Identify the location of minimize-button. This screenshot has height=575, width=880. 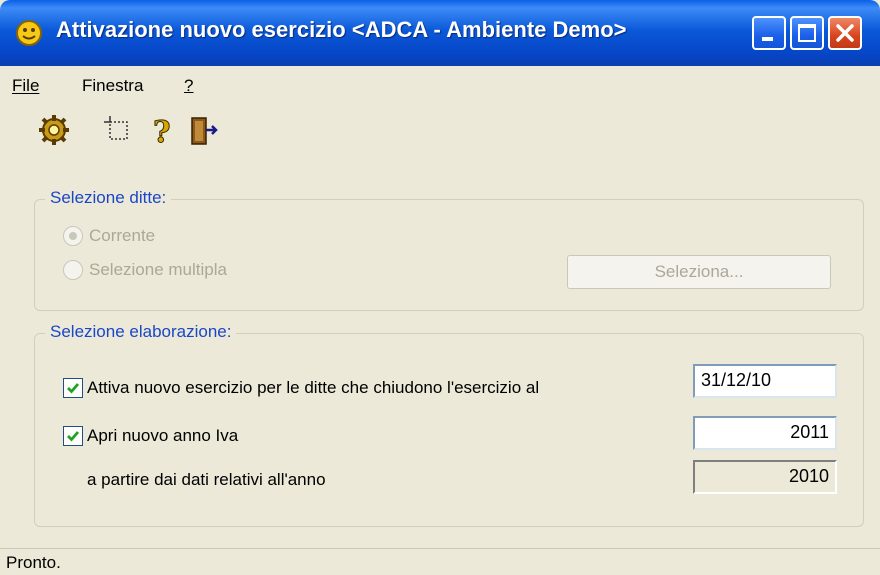
(769, 33).